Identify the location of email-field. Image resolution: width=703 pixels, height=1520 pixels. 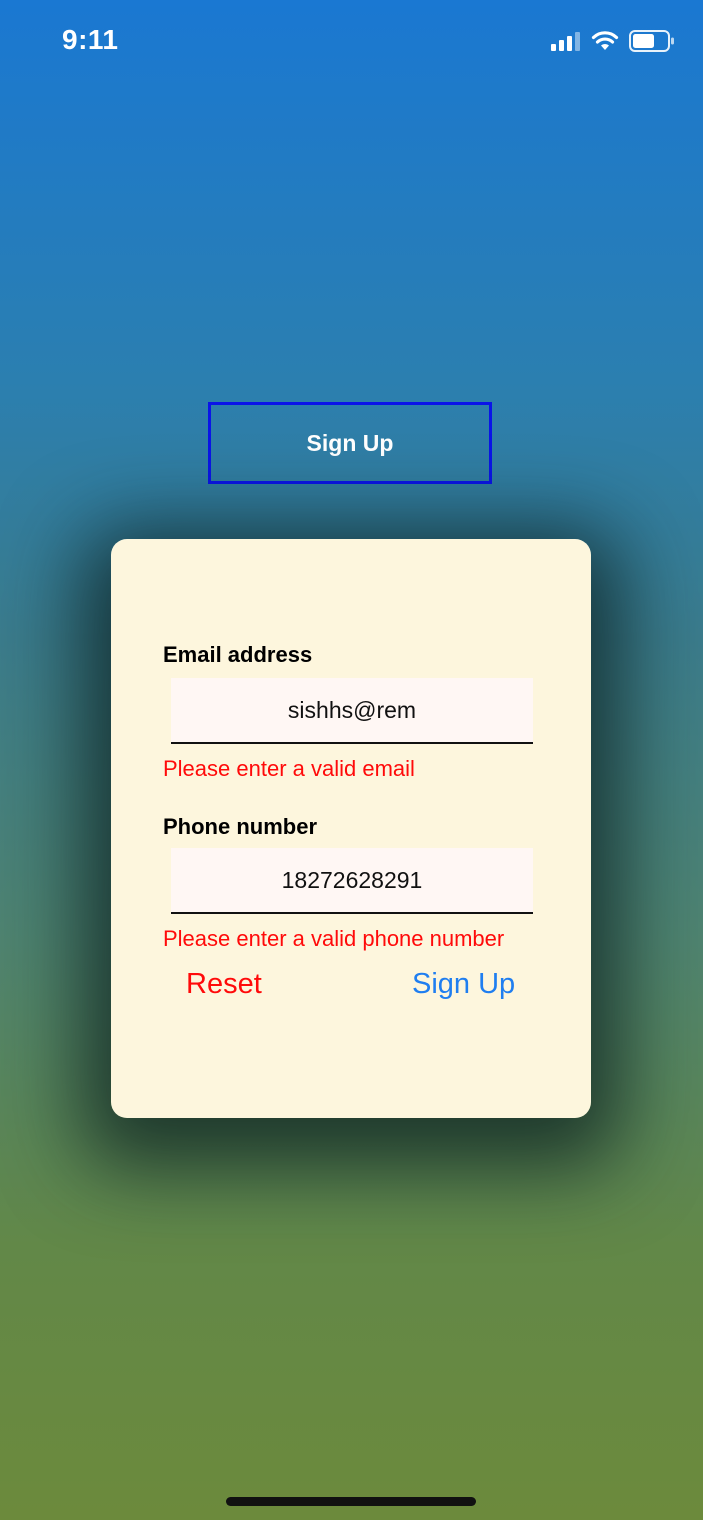
(352, 711).